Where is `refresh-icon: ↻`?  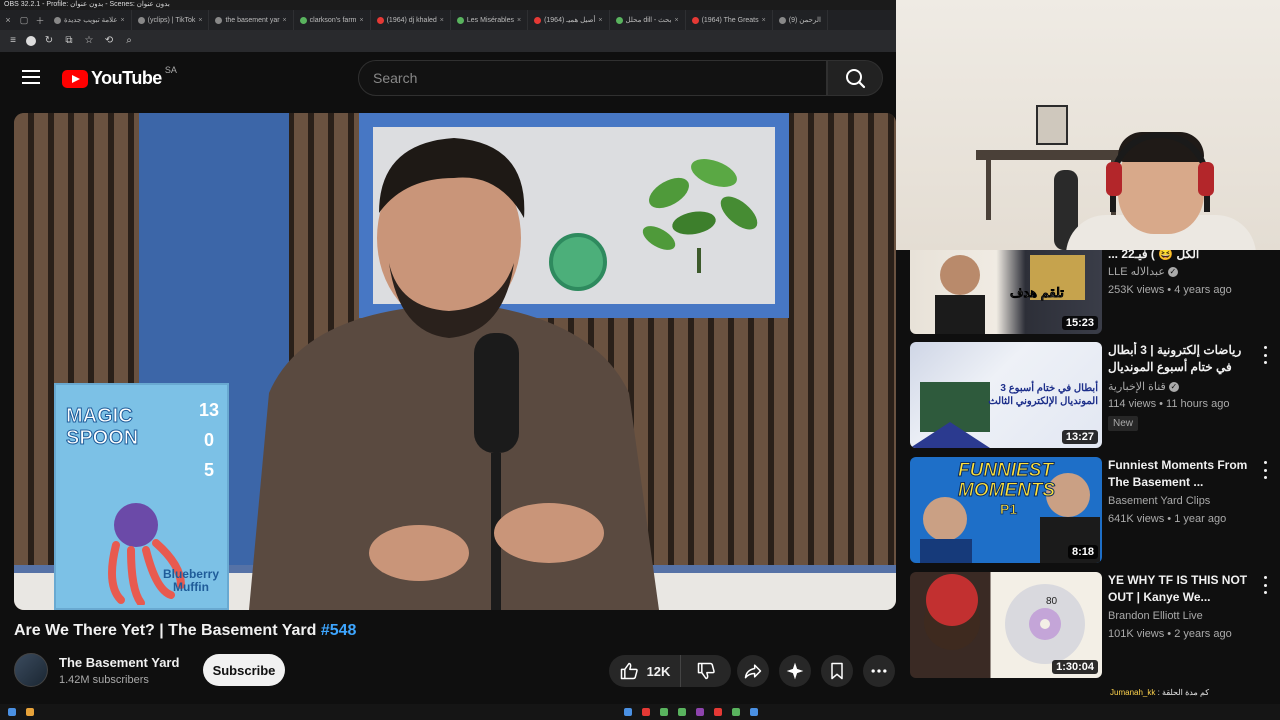 refresh-icon: ↻ is located at coordinates (49, 41).